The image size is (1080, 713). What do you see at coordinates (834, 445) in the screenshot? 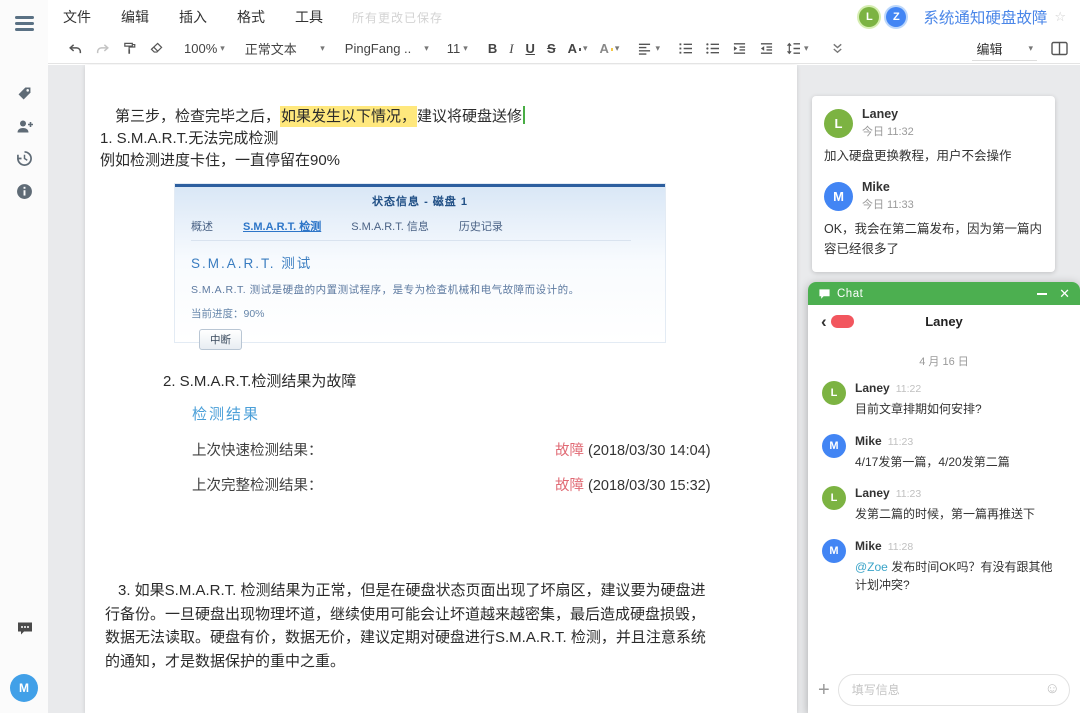
I see `message-avatar: M` at bounding box center [834, 445].